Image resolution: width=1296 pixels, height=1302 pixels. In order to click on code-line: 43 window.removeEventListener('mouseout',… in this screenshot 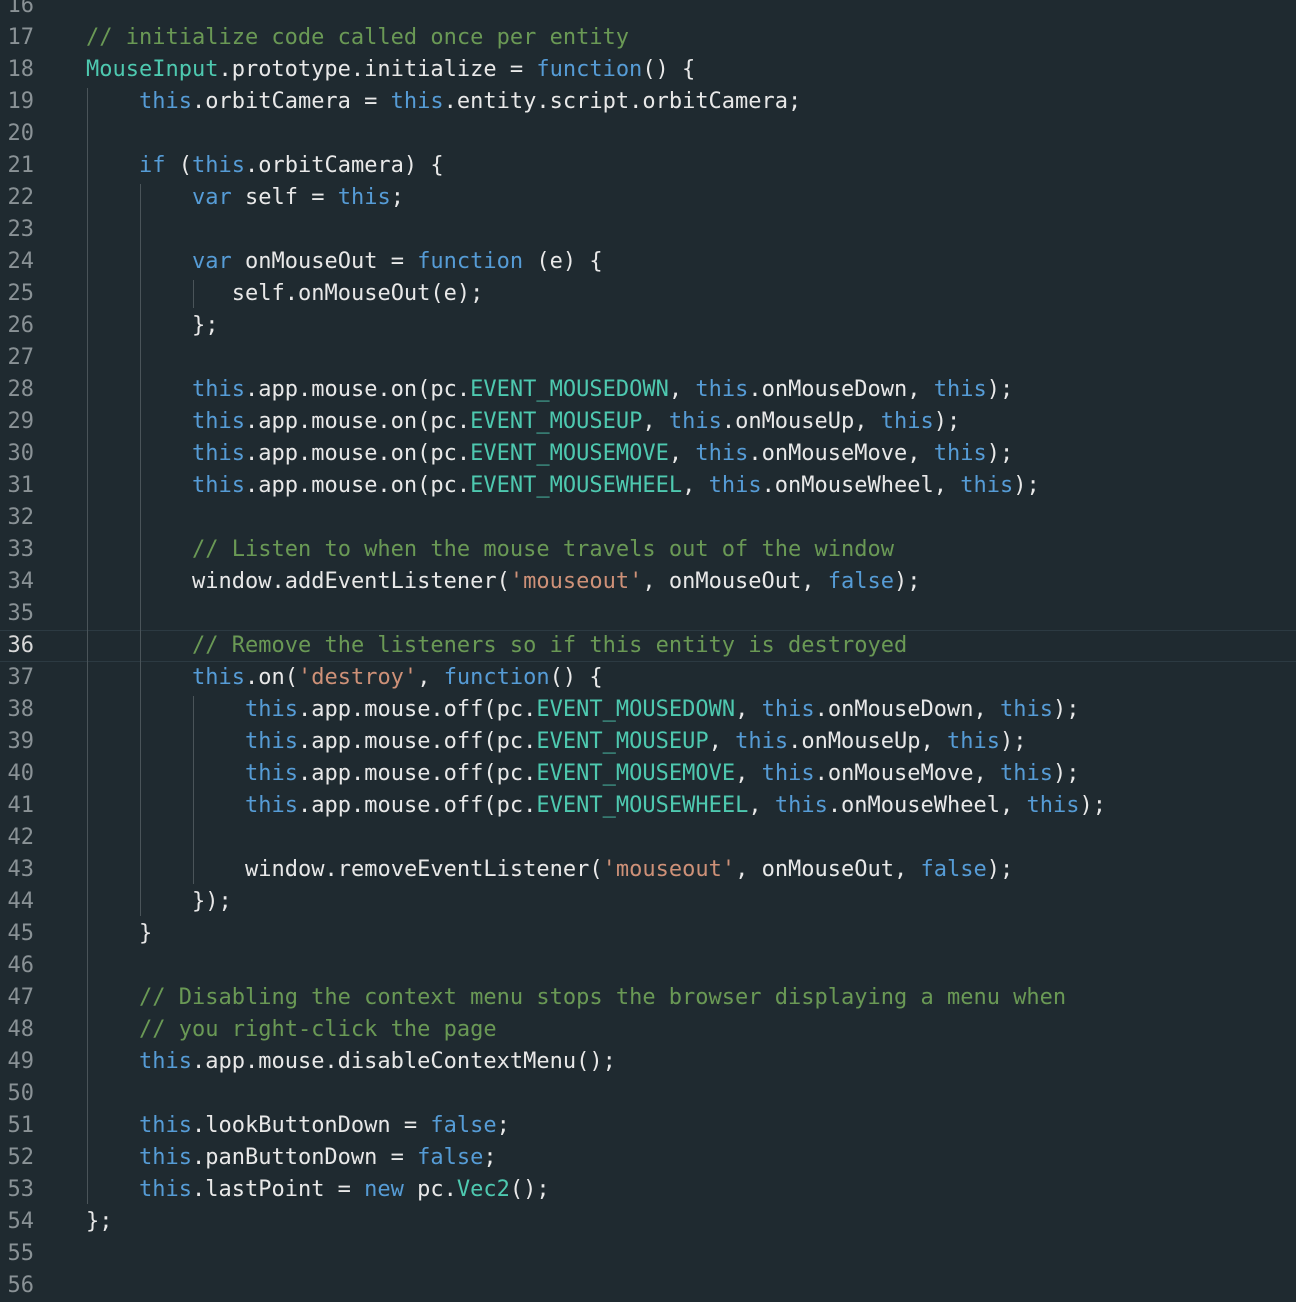, I will do `click(648, 870)`.